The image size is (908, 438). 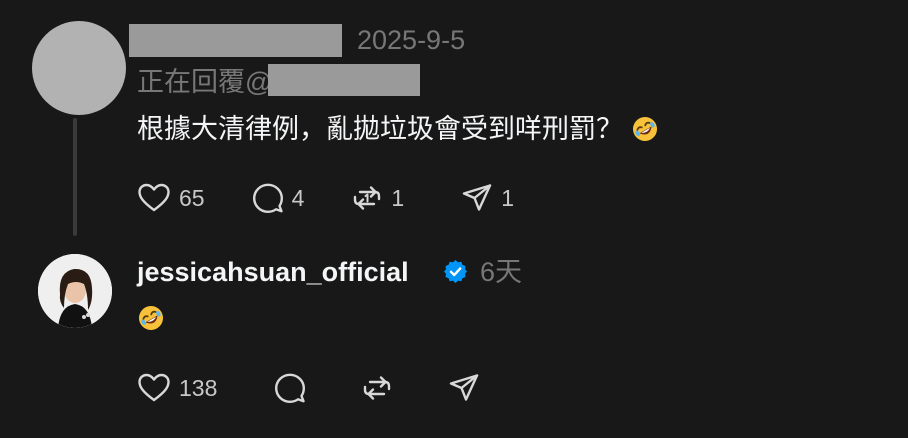 I want to click on avatar, so click(x=79, y=68).